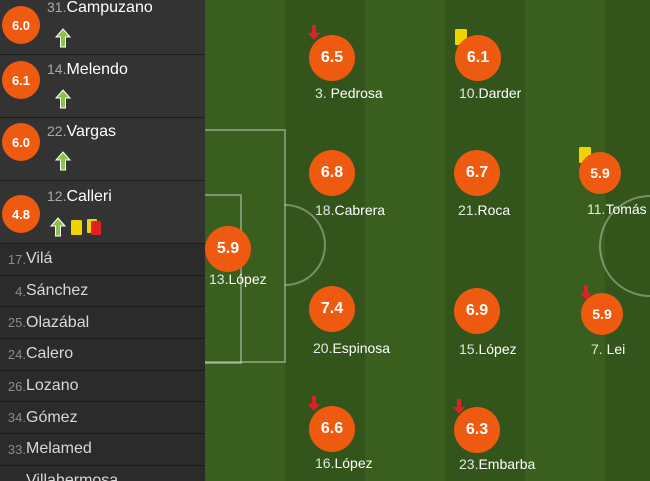 The image size is (650, 481). I want to click on player-name: 11.Tomás, so click(617, 209).